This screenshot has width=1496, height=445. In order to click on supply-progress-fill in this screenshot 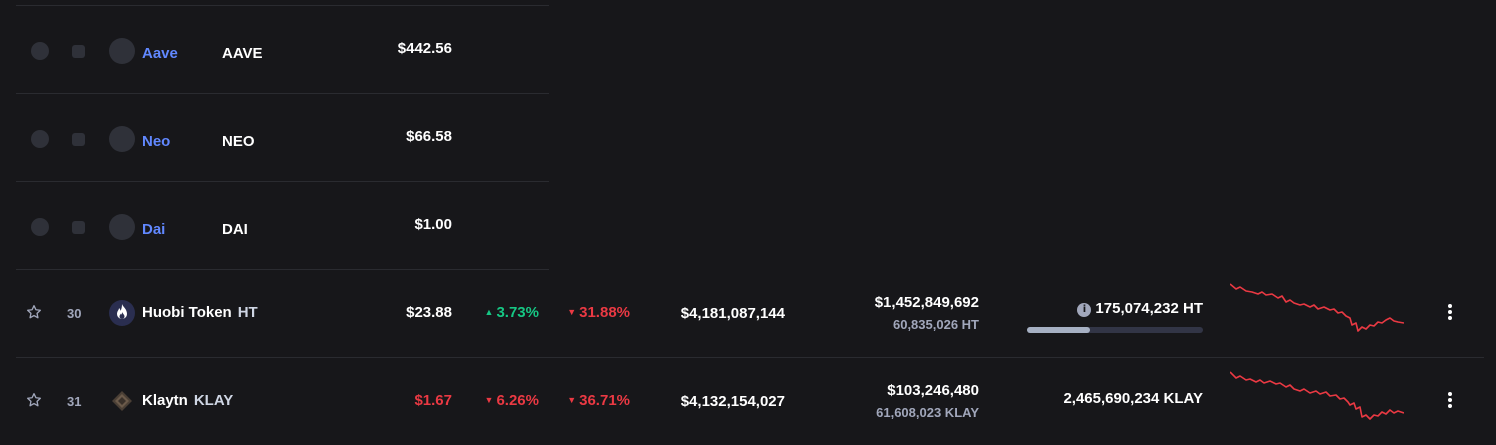, I will do `click(1059, 330)`.